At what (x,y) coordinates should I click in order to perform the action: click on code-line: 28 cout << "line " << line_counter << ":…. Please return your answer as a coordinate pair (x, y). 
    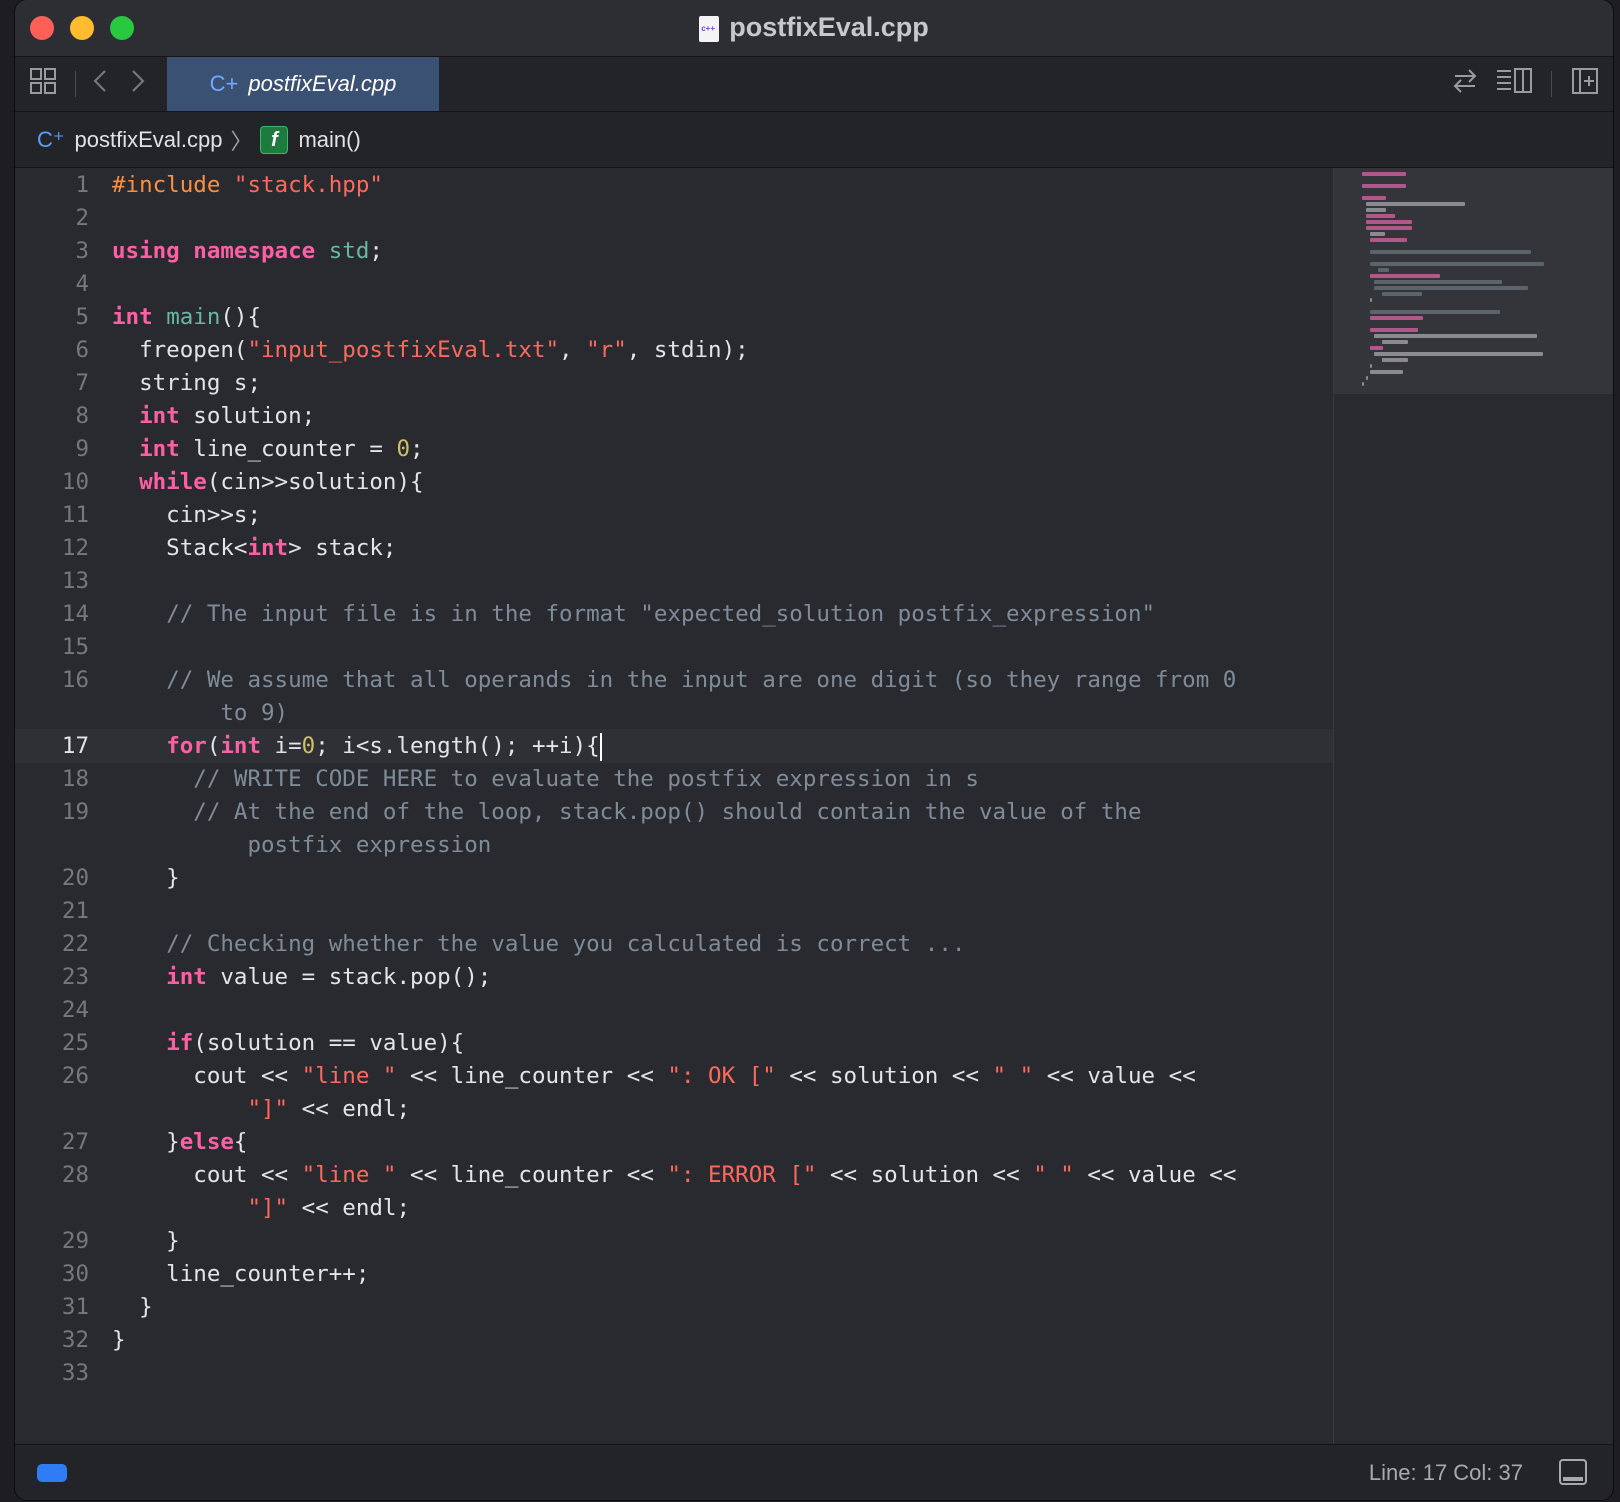
    Looking at the image, I should click on (674, 1175).